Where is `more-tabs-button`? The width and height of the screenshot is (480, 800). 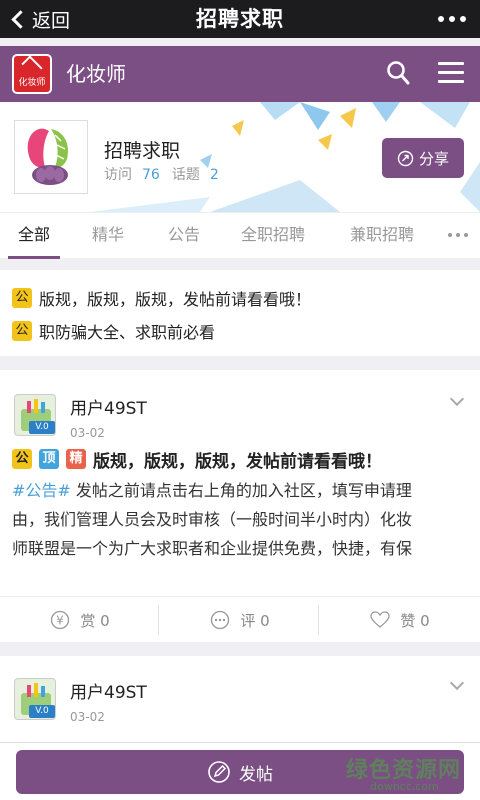
more-tabs-button is located at coordinates (458, 235).